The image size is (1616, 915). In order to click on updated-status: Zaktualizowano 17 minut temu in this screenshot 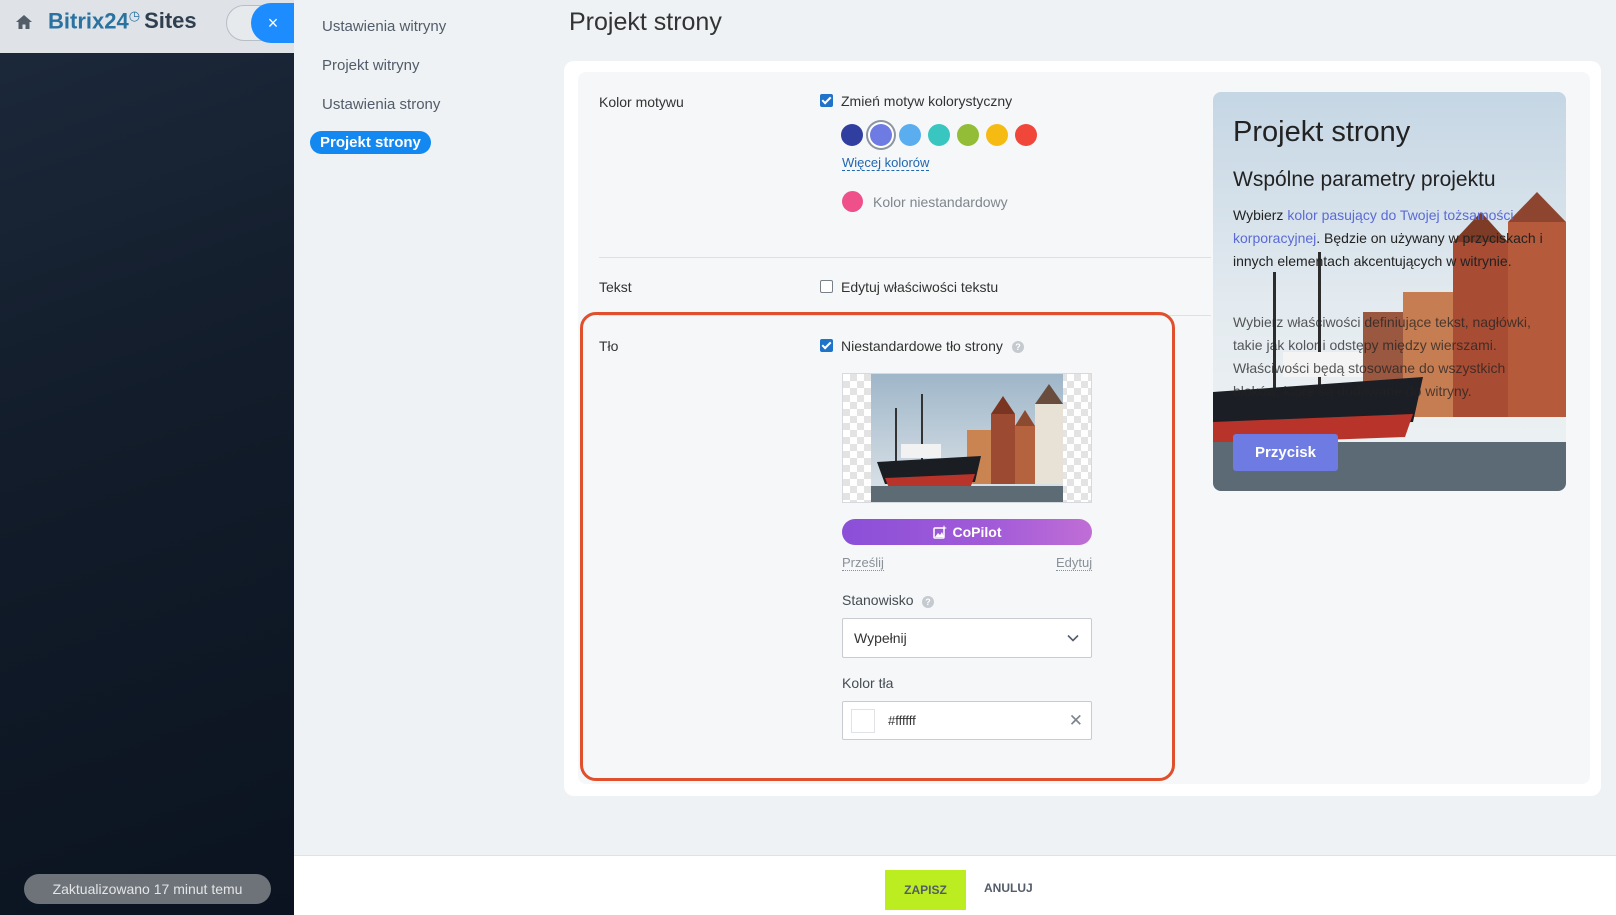, I will do `click(147, 889)`.